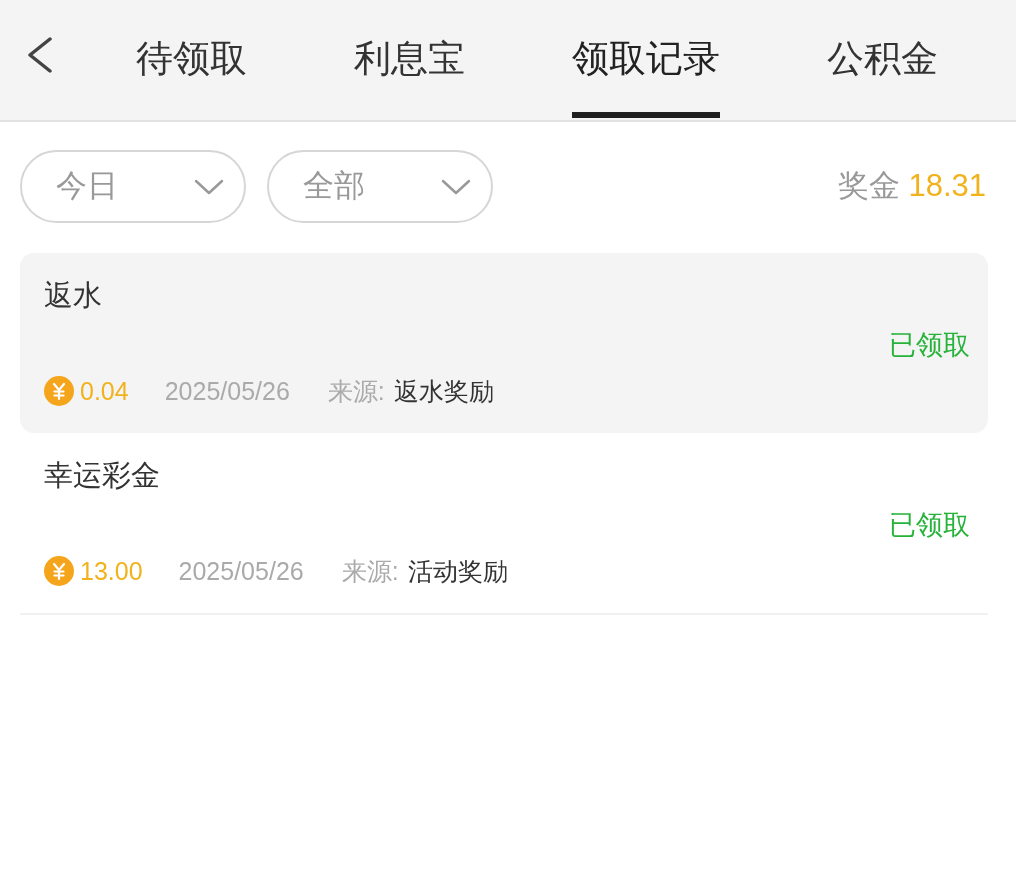 Image resolution: width=1016 pixels, height=892 pixels. Describe the element at coordinates (191, 59) in the screenshot. I see `tab: 待领取` at that location.